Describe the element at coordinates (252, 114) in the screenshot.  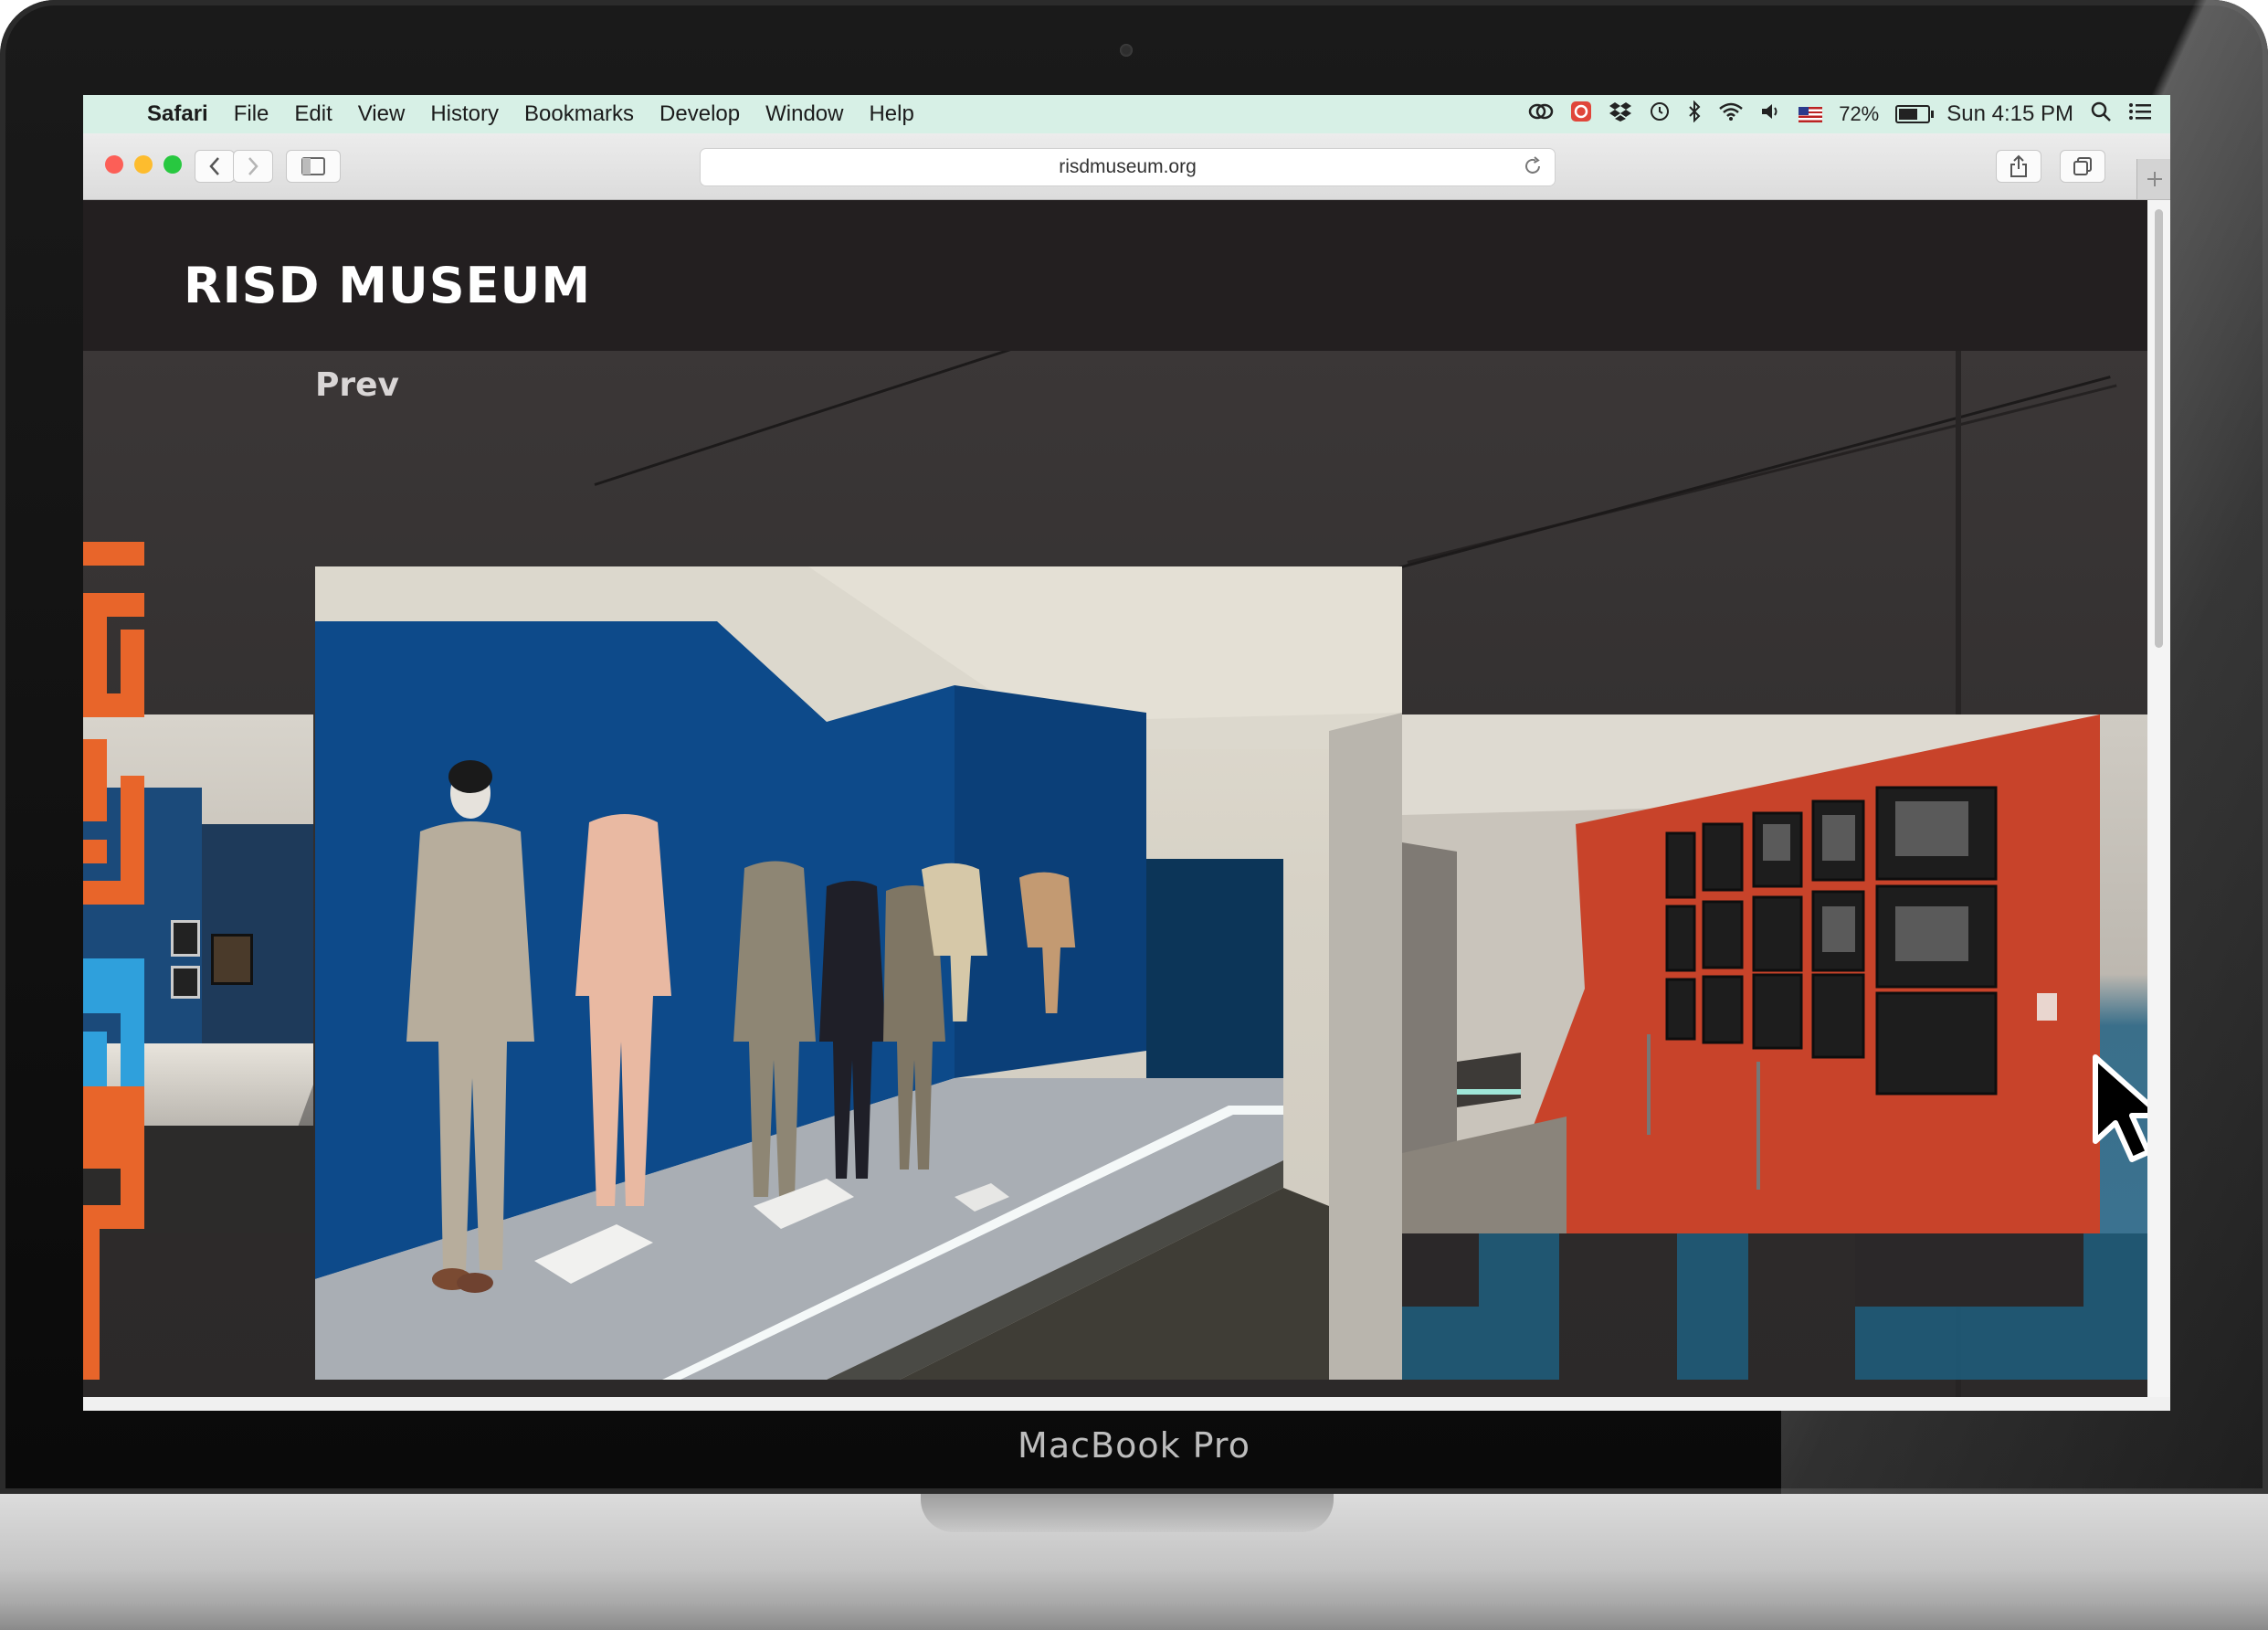
I see `menu-file: File` at that location.